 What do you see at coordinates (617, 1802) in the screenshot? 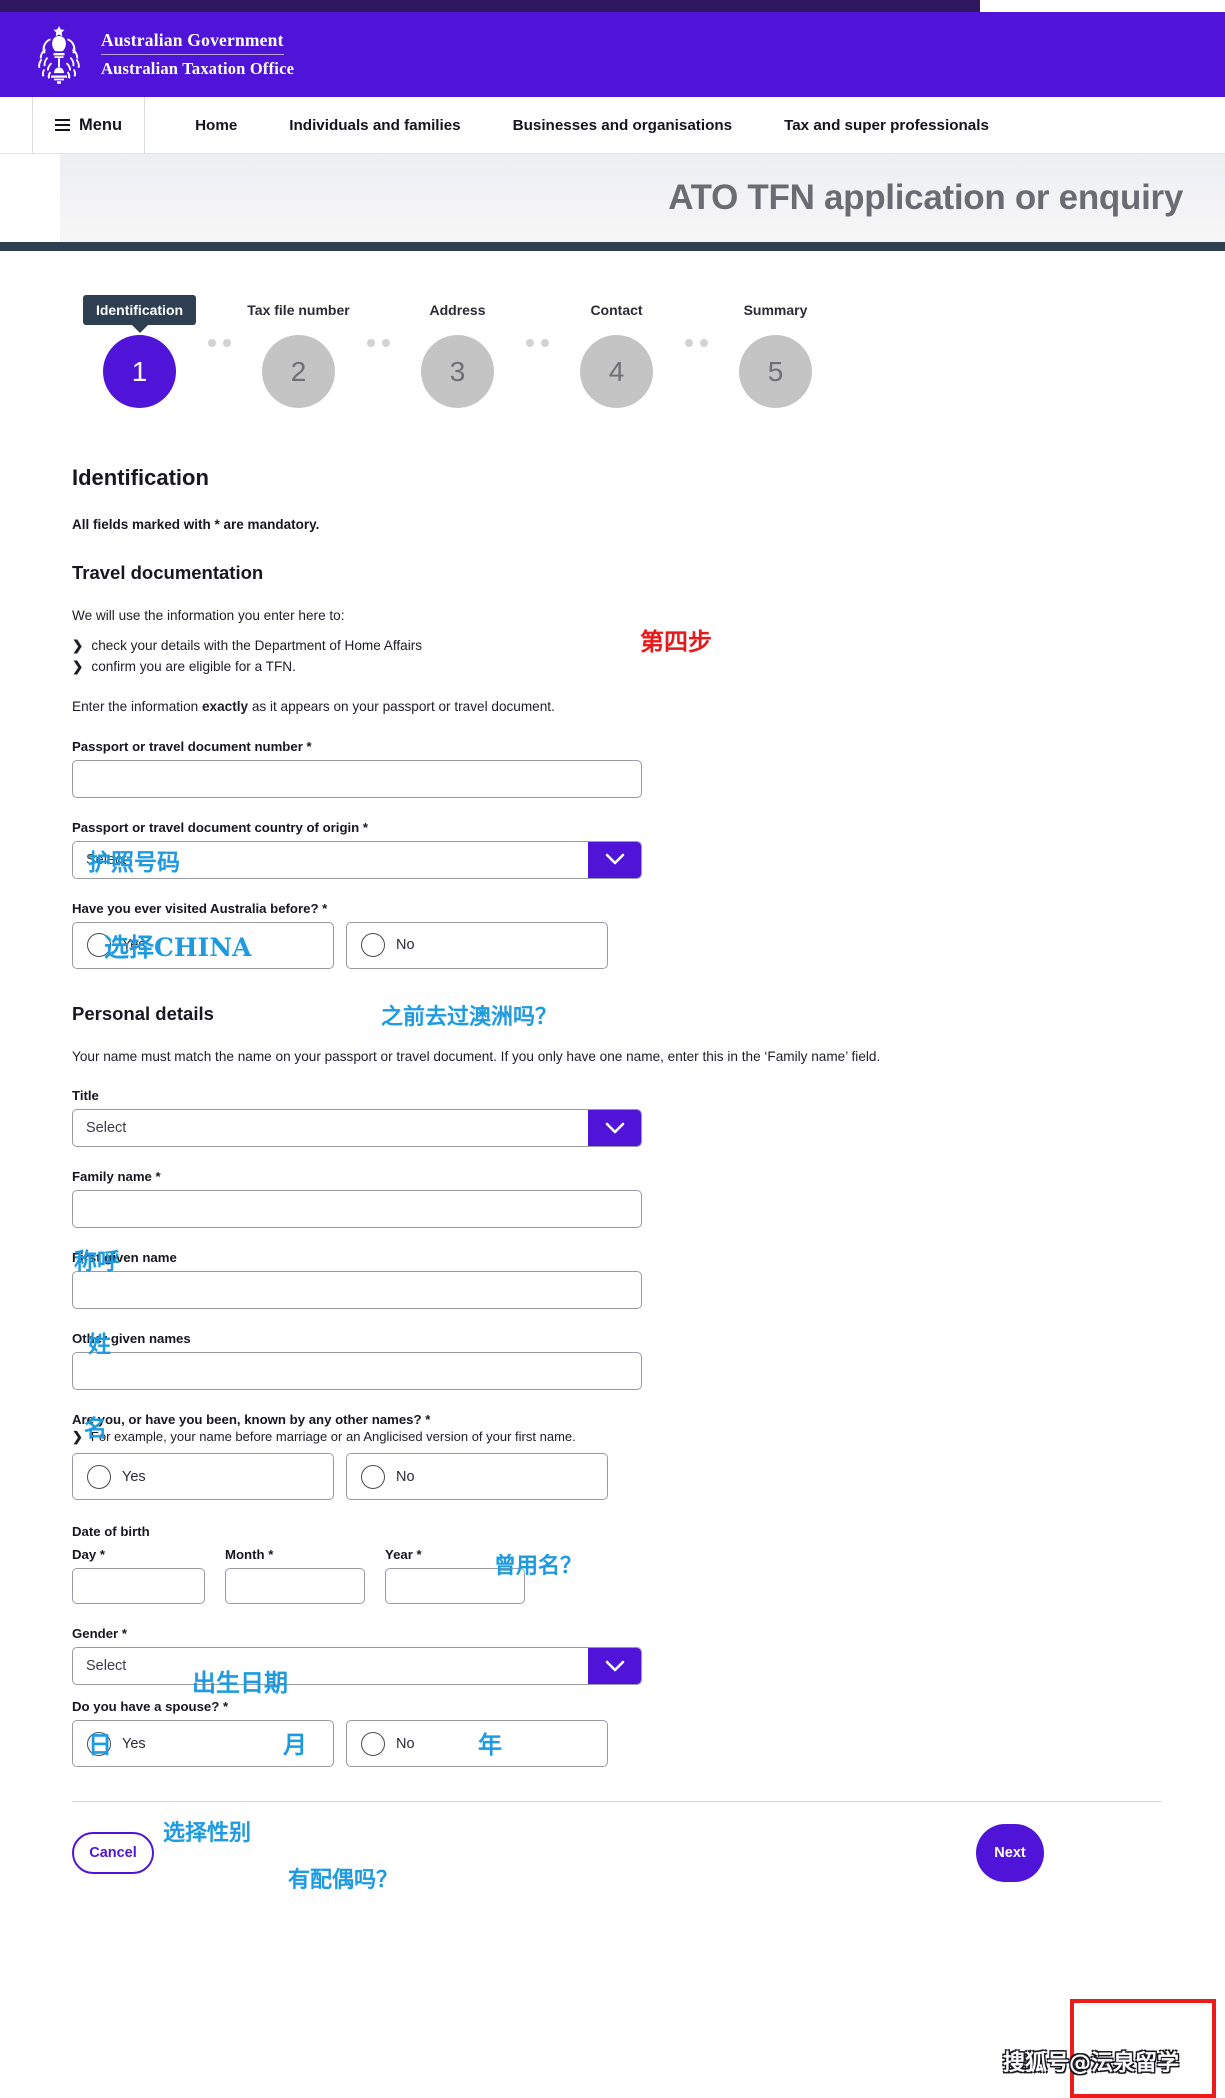
I see `footer-divider` at bounding box center [617, 1802].